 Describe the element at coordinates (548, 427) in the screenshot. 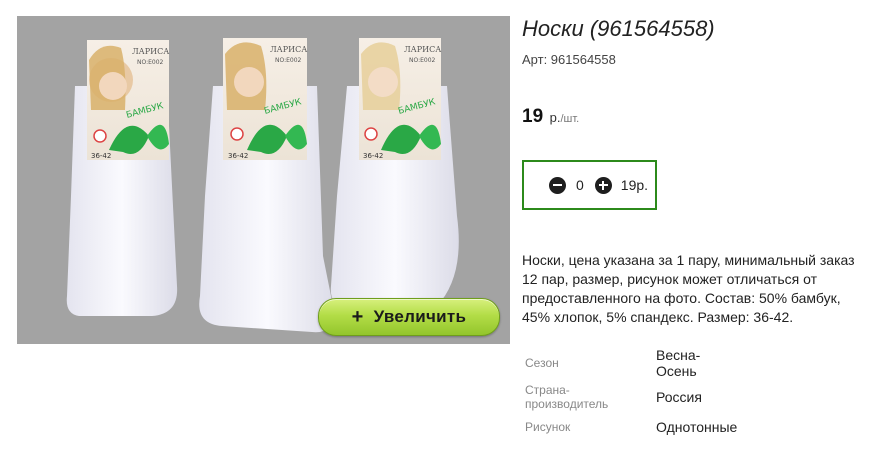

I see `spec-label-pattern: Рисунок` at that location.